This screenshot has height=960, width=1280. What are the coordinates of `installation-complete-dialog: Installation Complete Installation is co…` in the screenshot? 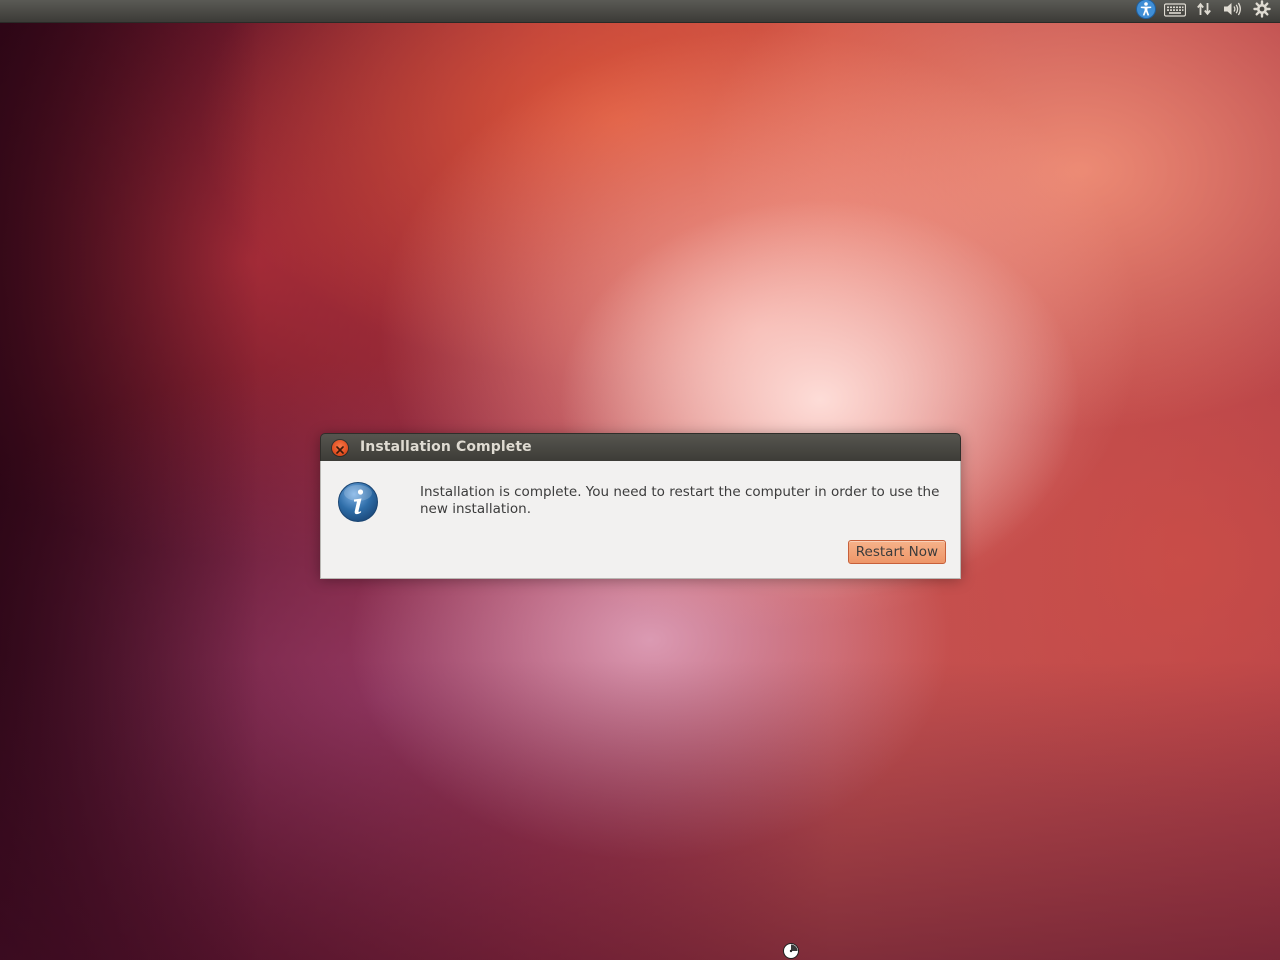 It's located at (640, 506).